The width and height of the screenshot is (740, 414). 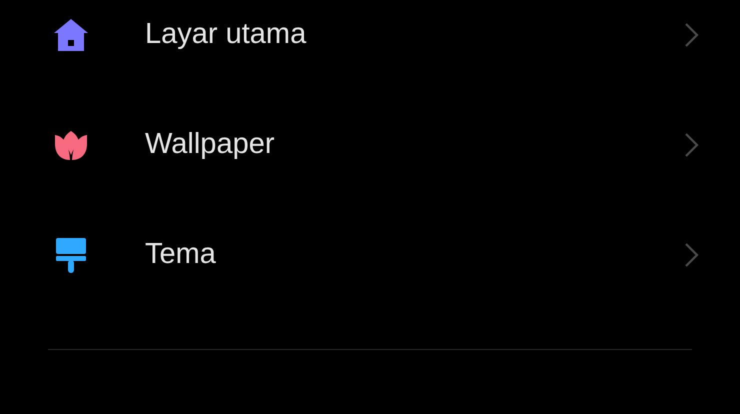 What do you see at coordinates (414, 35) in the screenshot?
I see `menu-item-label: Layar utama` at bounding box center [414, 35].